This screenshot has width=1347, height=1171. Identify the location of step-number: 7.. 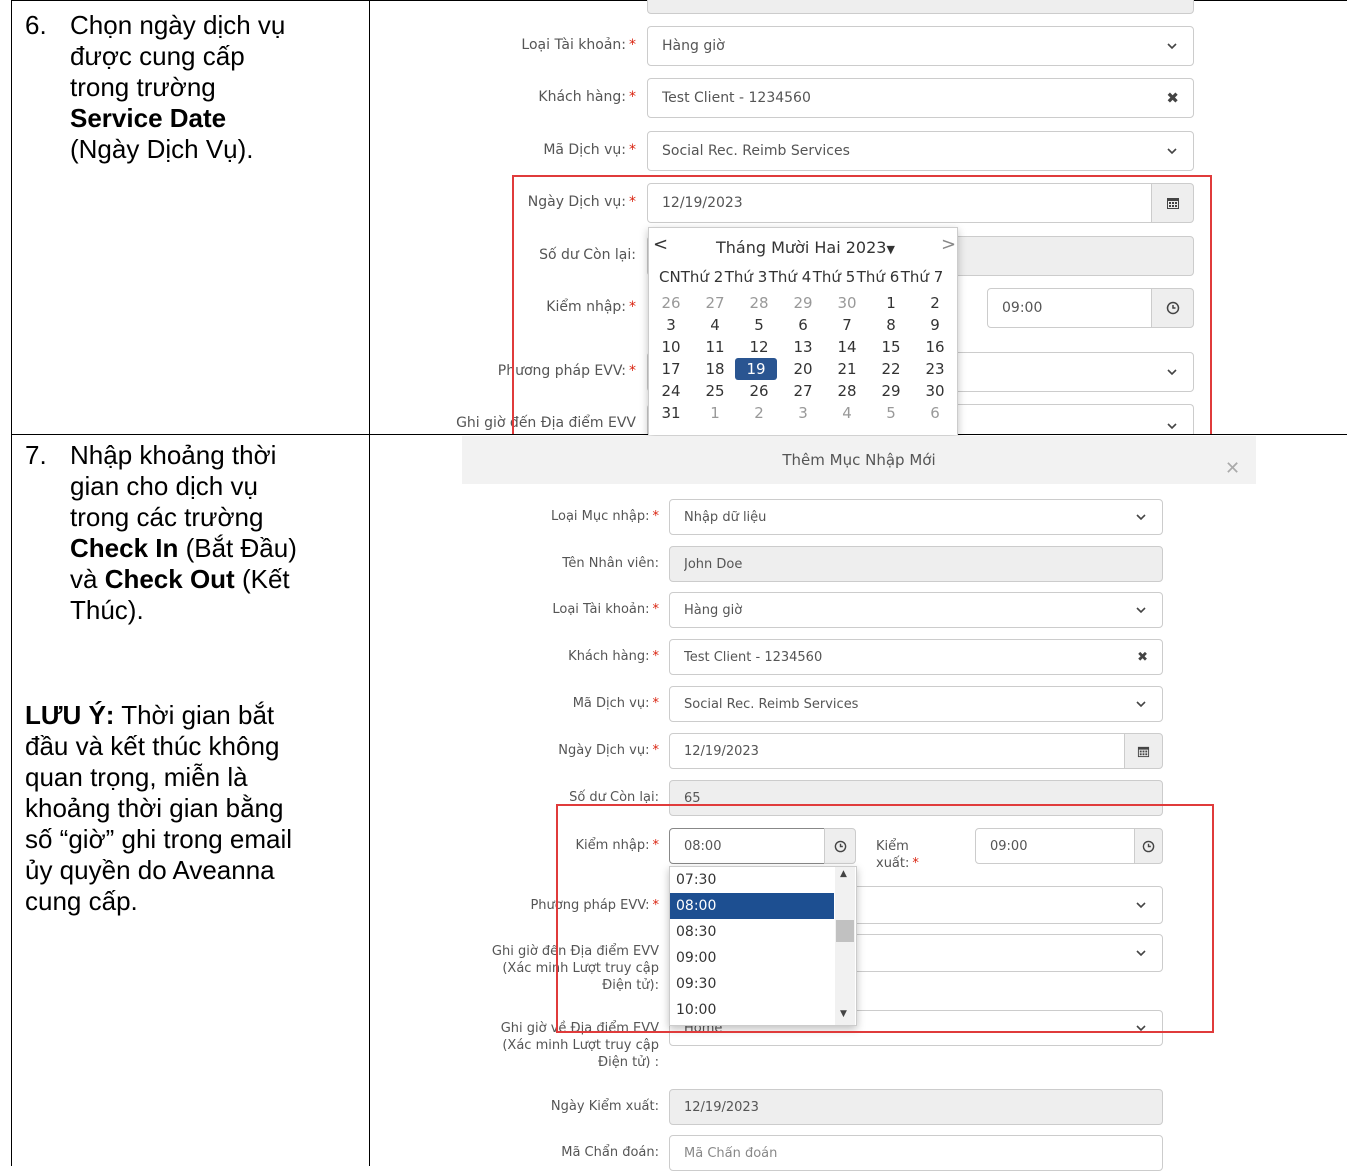
(36, 455).